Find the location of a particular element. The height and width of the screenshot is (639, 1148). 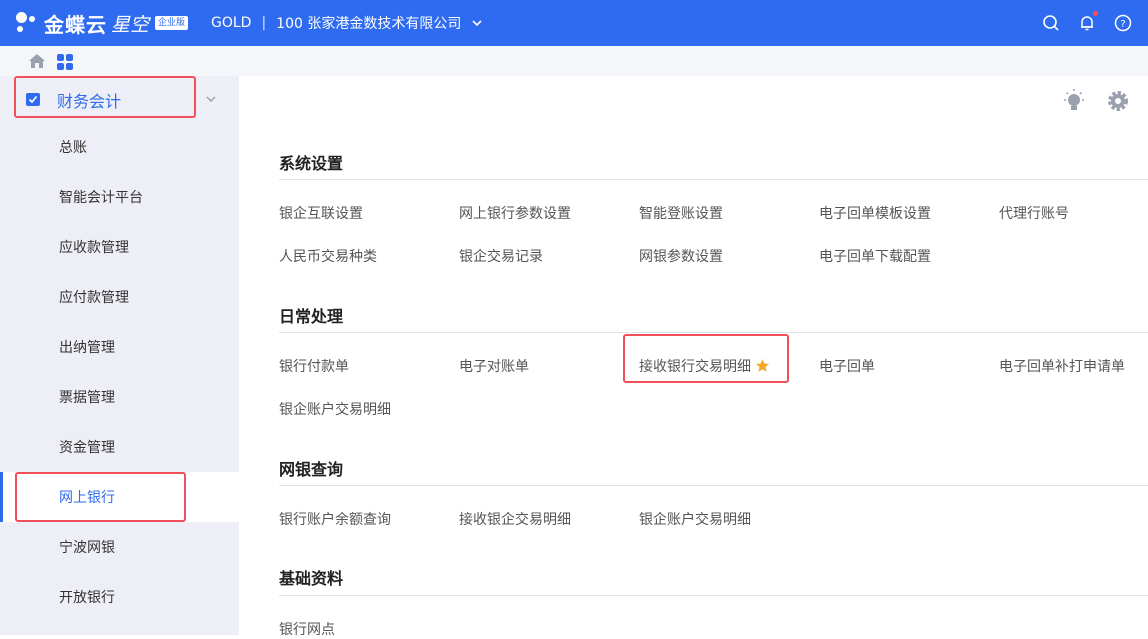

sidebar-item-label: 应付款管理 is located at coordinates (94, 298).